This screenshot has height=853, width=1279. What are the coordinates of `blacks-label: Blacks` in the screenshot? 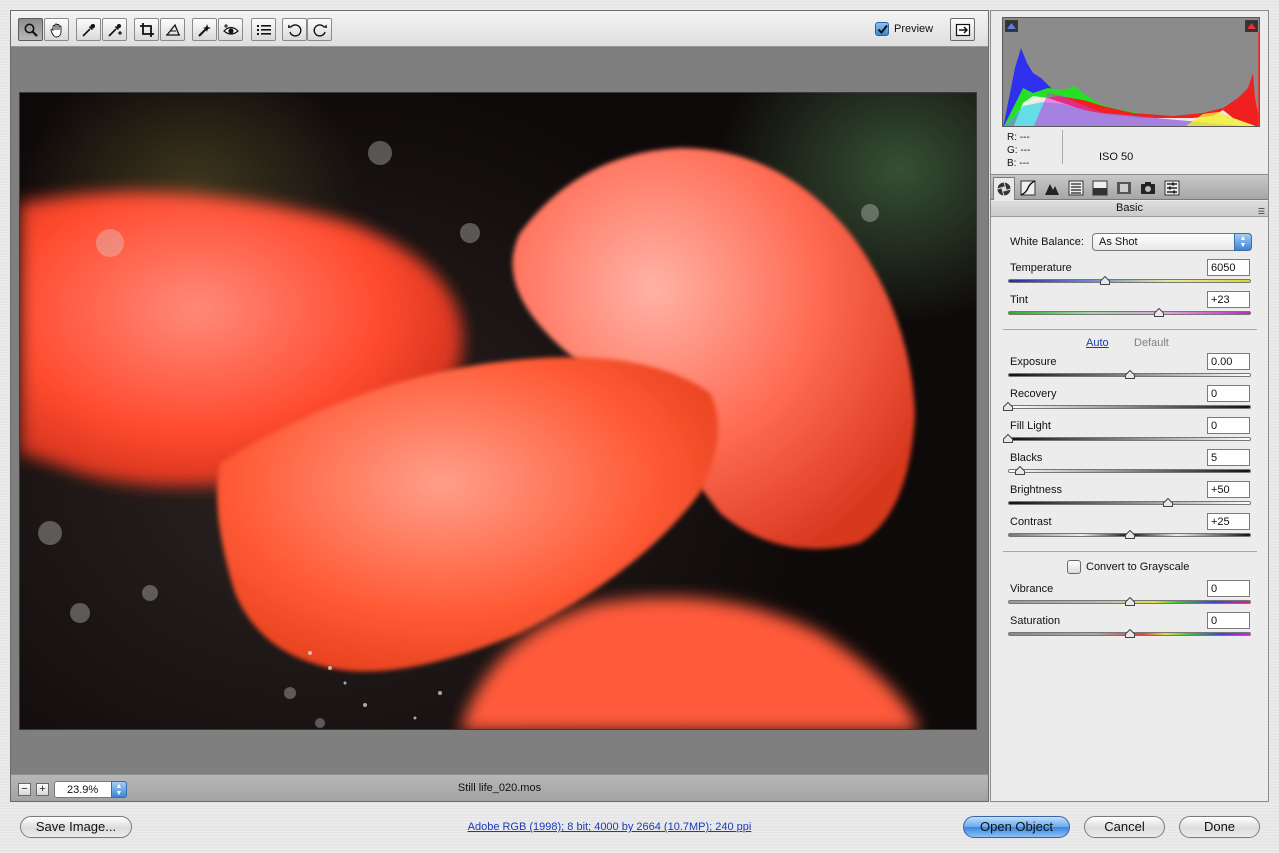 It's located at (1026, 458).